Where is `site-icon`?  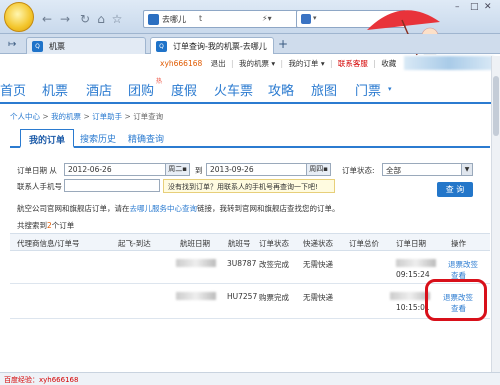 site-icon is located at coordinates (153, 19).